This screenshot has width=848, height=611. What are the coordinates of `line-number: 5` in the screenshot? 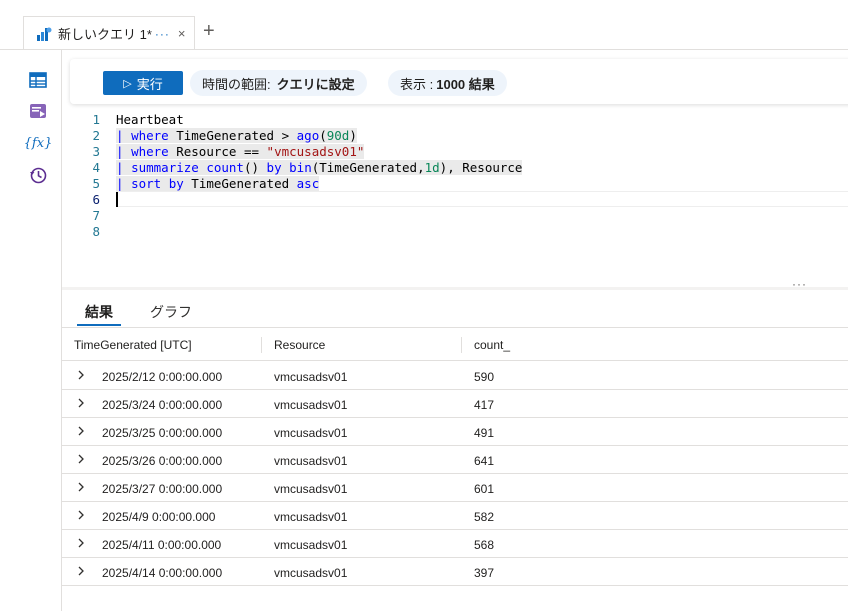 It's located at (96, 183).